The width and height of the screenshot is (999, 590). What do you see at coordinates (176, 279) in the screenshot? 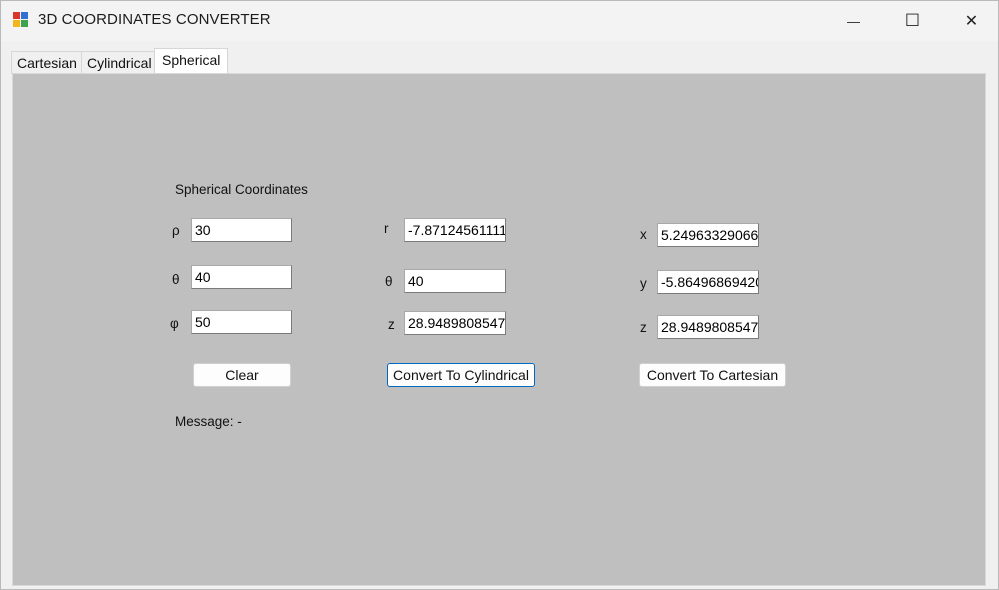
I see `theta-label: θ` at bounding box center [176, 279].